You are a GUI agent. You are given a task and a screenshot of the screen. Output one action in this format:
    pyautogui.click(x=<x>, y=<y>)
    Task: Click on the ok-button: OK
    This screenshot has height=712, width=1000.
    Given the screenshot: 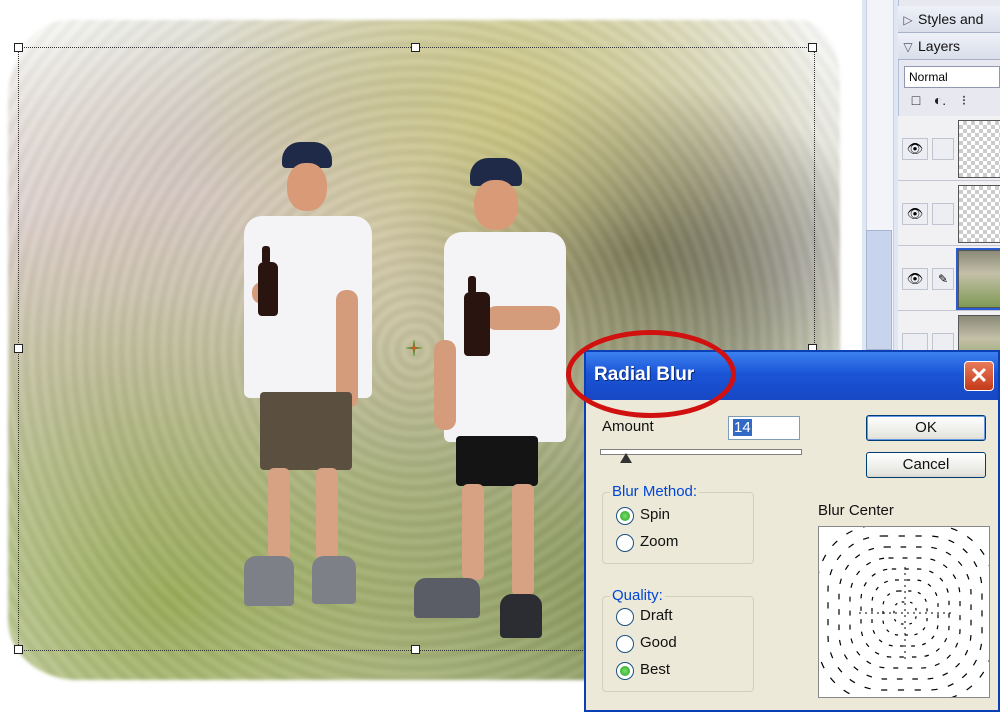 What is the action you would take?
    pyautogui.click(x=926, y=428)
    